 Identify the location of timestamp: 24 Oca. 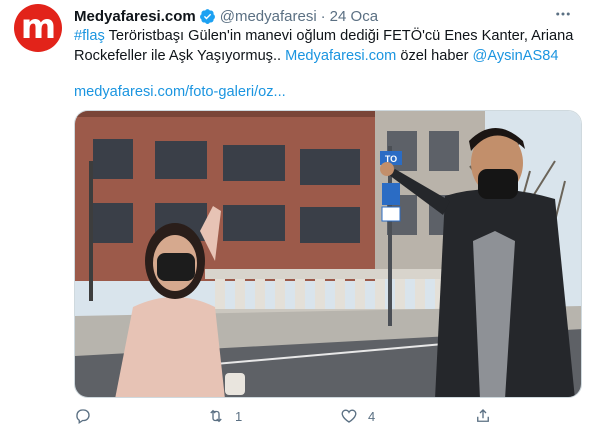
(354, 16).